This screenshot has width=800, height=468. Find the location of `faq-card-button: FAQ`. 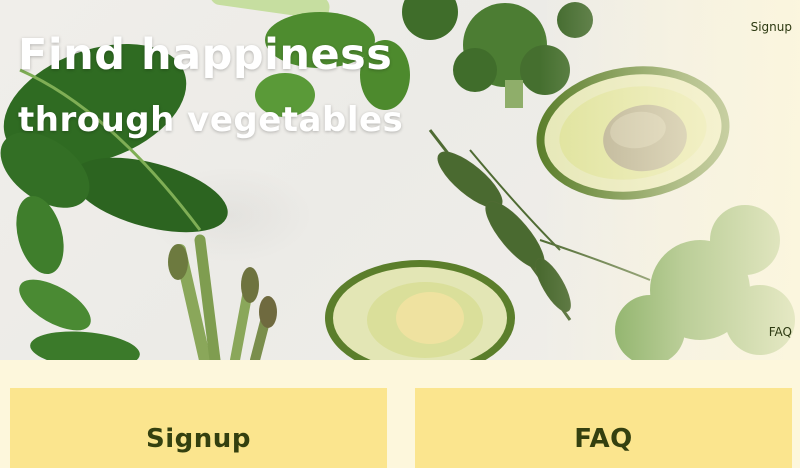

faq-card-button: FAQ is located at coordinates (603, 428).